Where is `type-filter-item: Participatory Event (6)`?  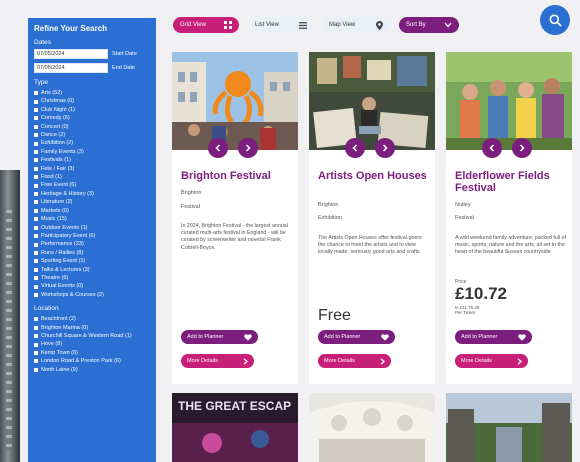
type-filter-item: Participatory Event (6) is located at coordinates (92, 236).